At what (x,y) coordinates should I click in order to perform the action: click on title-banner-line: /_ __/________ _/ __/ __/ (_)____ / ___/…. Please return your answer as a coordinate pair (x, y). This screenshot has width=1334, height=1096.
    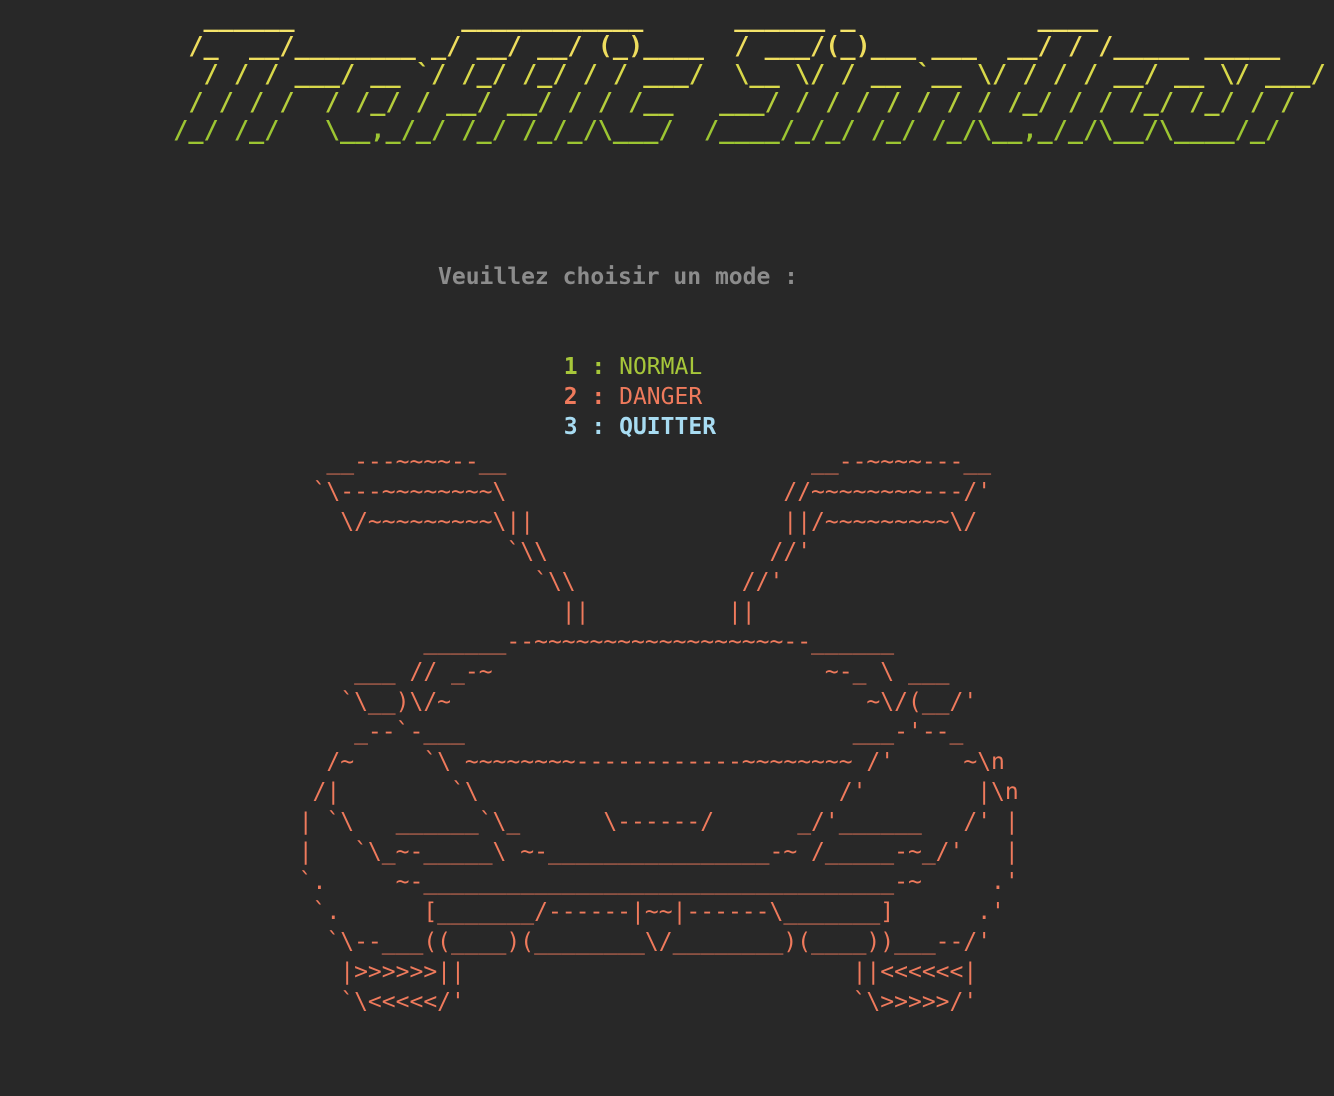
    Looking at the image, I should click on (719, 45).